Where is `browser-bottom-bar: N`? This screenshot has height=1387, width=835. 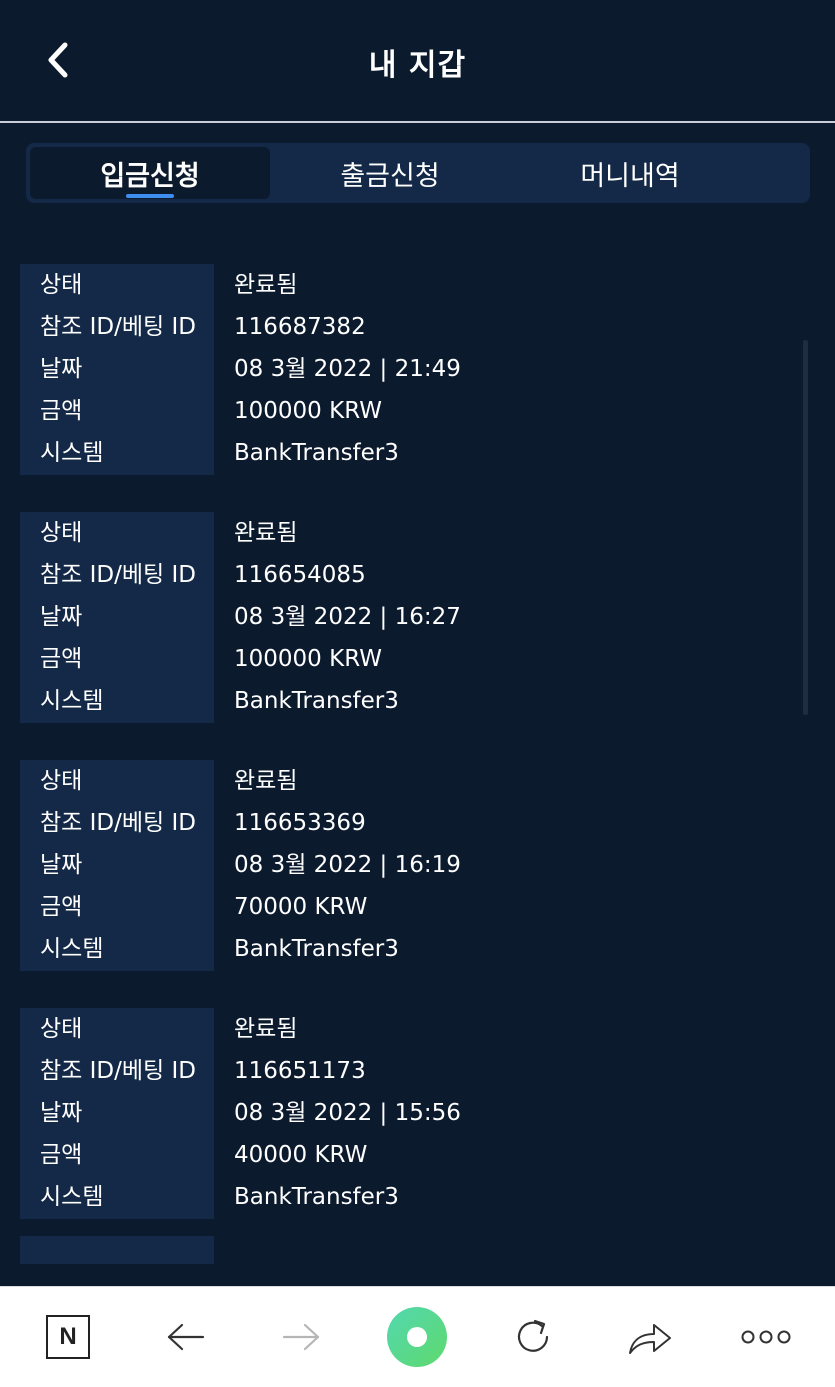
browser-bottom-bar: N is located at coordinates (417, 1336).